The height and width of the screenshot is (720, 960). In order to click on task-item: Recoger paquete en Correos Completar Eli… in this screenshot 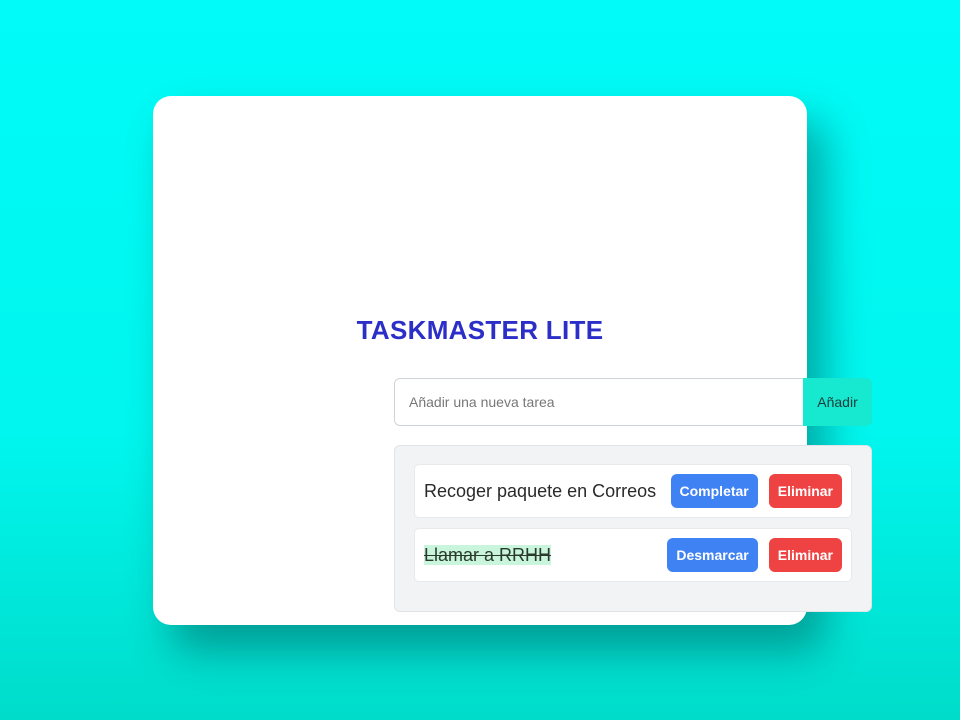, I will do `click(633, 491)`.